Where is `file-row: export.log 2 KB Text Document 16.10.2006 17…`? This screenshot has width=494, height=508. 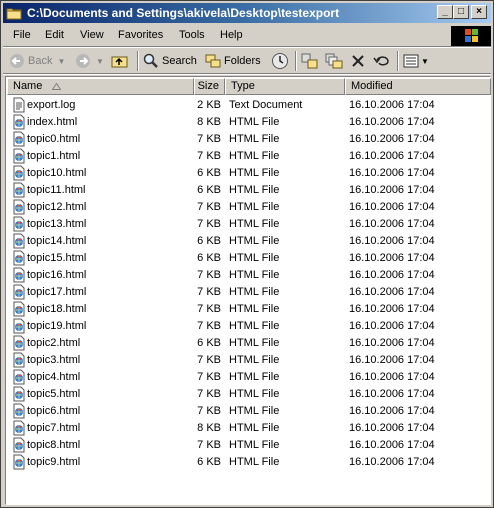 file-row: export.log 2 KB Text Document 16.10.2006 17… is located at coordinates (249, 105).